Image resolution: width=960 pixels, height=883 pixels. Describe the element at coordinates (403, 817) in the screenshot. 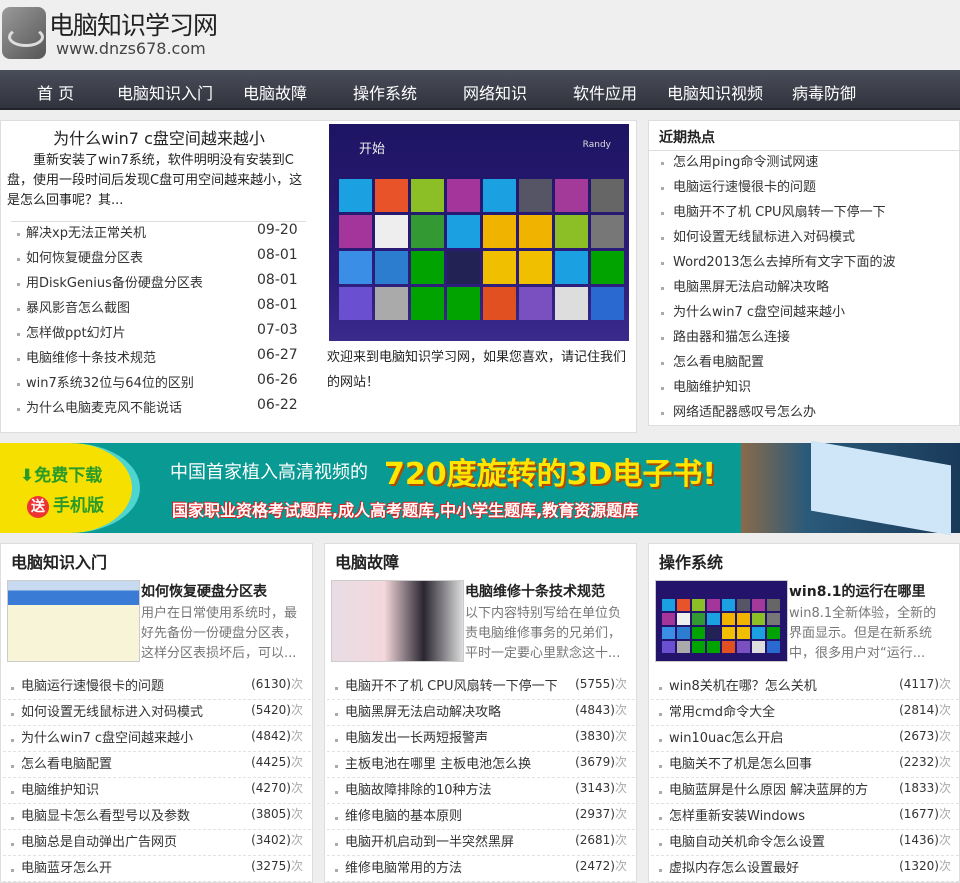

I see `article-link: 维修电脑的基本原则` at that location.